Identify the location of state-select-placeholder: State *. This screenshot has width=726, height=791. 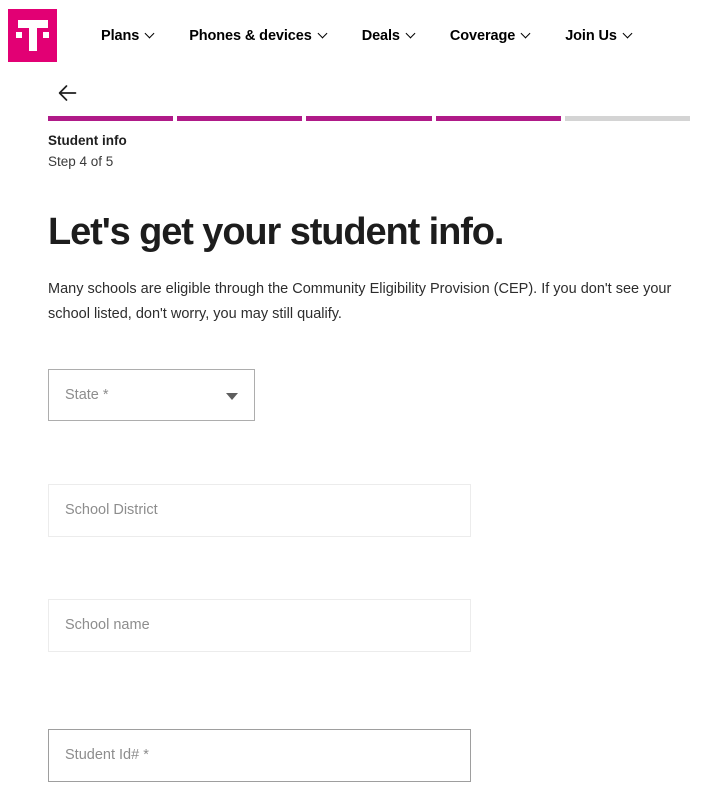
(87, 394).